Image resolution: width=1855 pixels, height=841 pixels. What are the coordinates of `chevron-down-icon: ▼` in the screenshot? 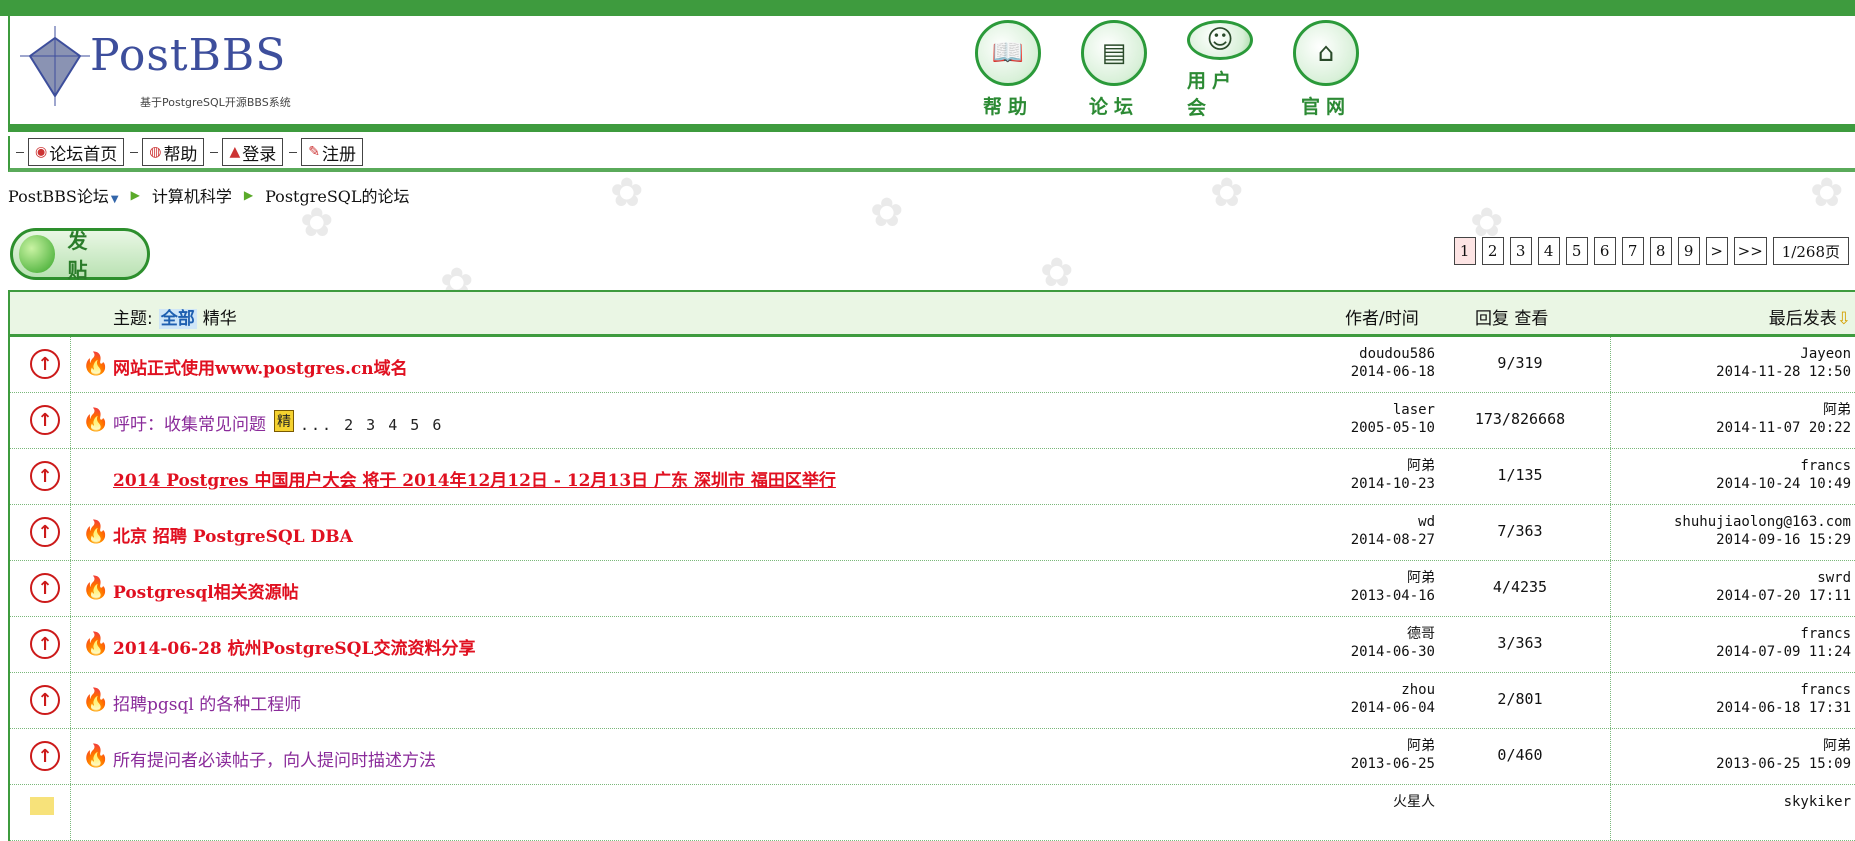 It's located at (115, 199).